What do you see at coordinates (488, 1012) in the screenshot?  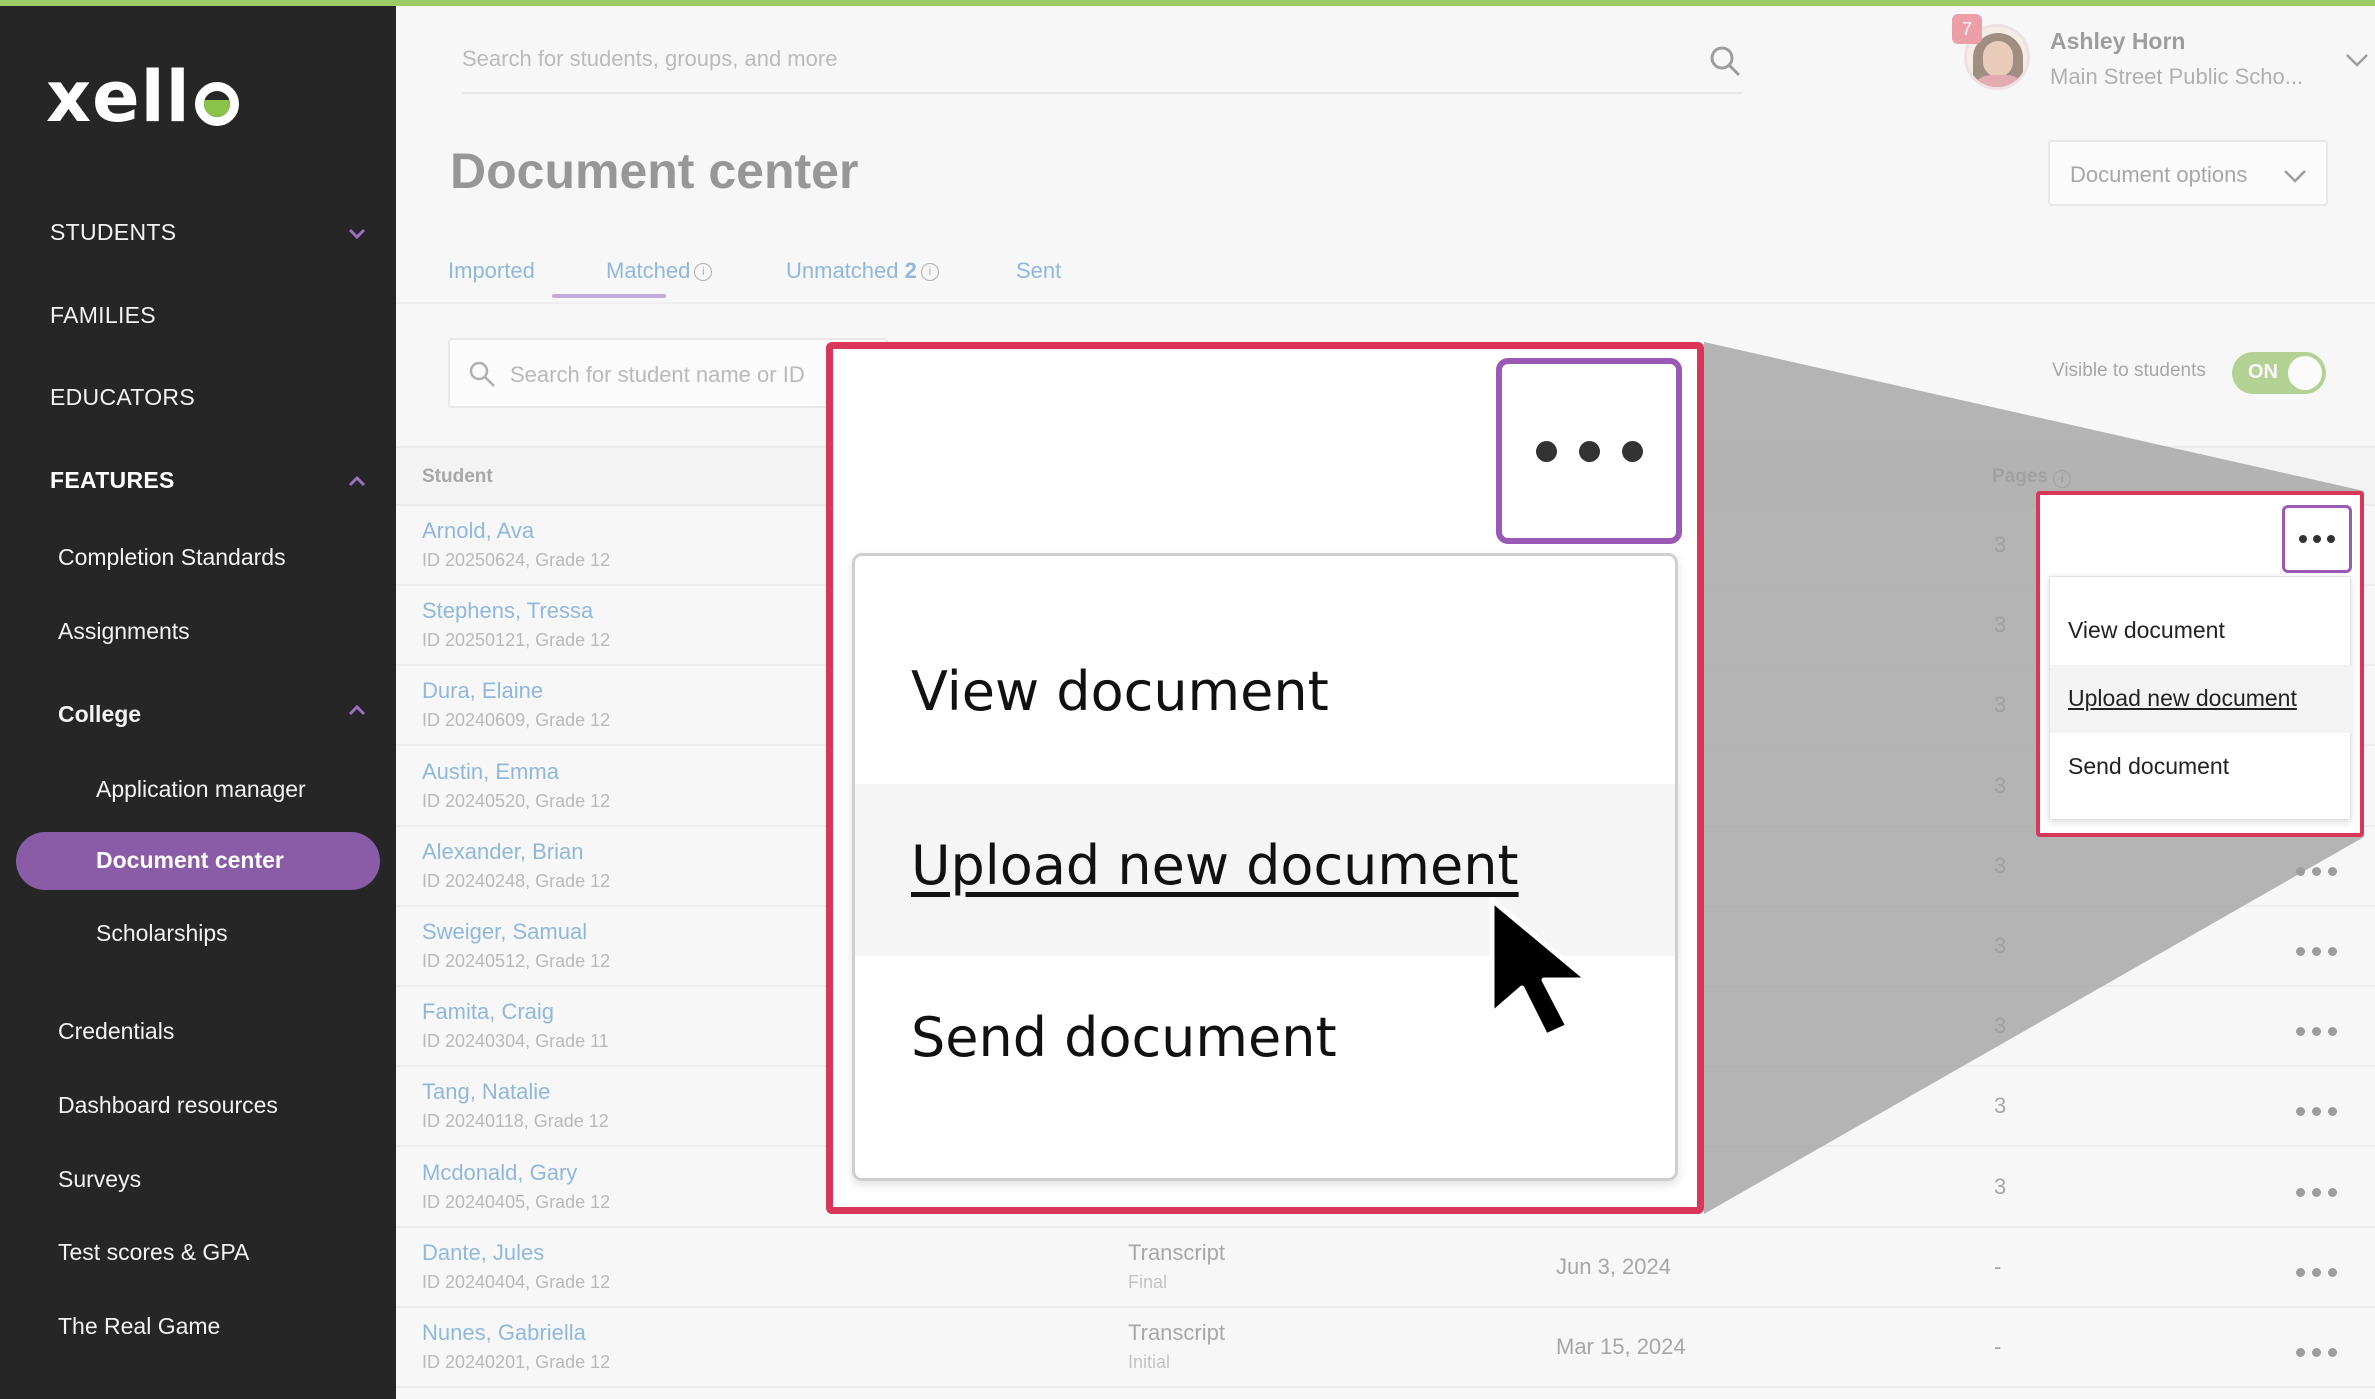 I see `student-name-link: Famita, Craig` at bounding box center [488, 1012].